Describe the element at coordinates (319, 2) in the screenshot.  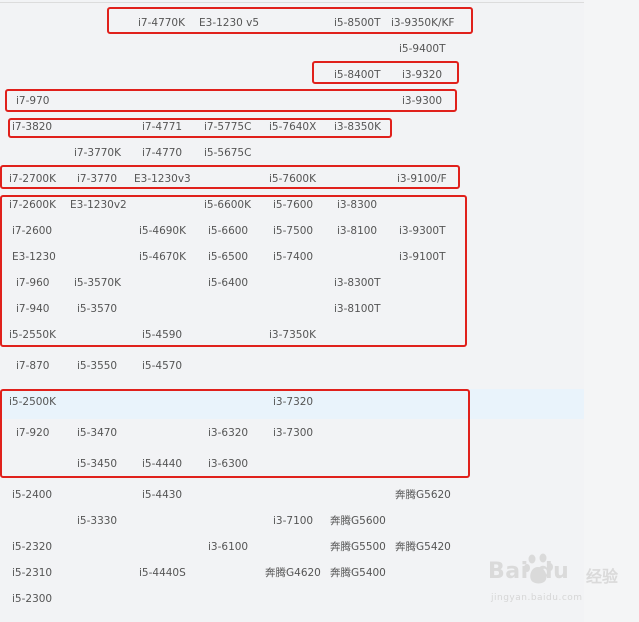
I see `top-border` at that location.